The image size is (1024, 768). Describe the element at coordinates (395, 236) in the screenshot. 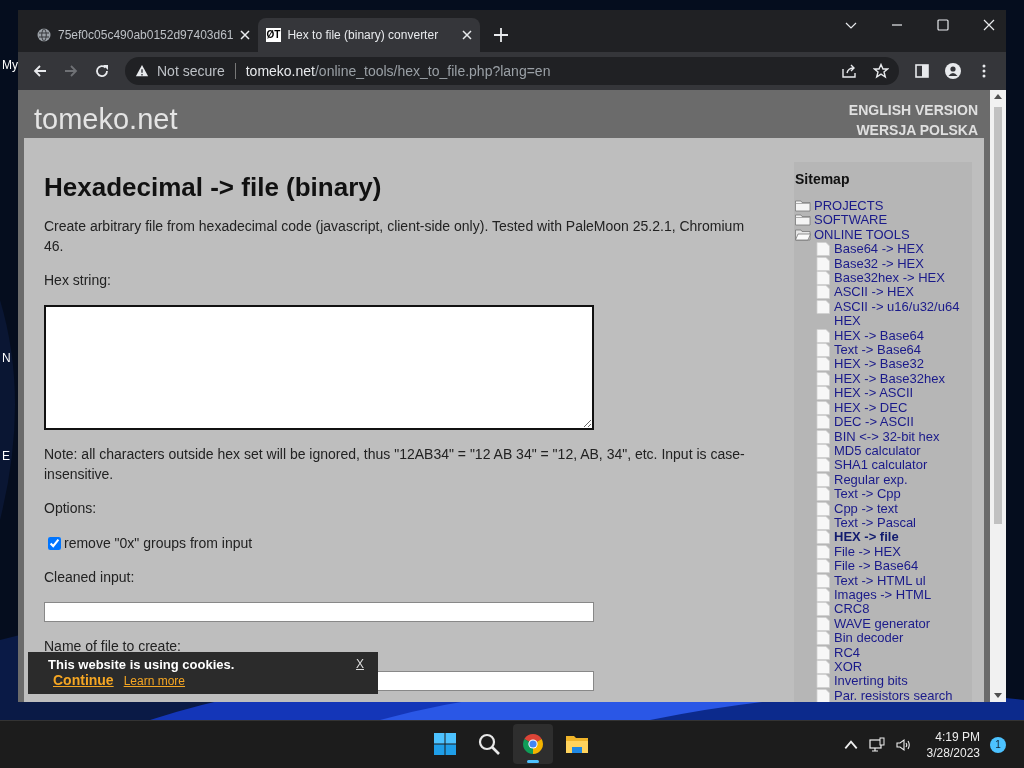

I see `intro-text: Create arbitrary file from hexadecimal code (javascript, client-side only). Tested with PaleMoon 25.2.1, Chromium 46.` at that location.